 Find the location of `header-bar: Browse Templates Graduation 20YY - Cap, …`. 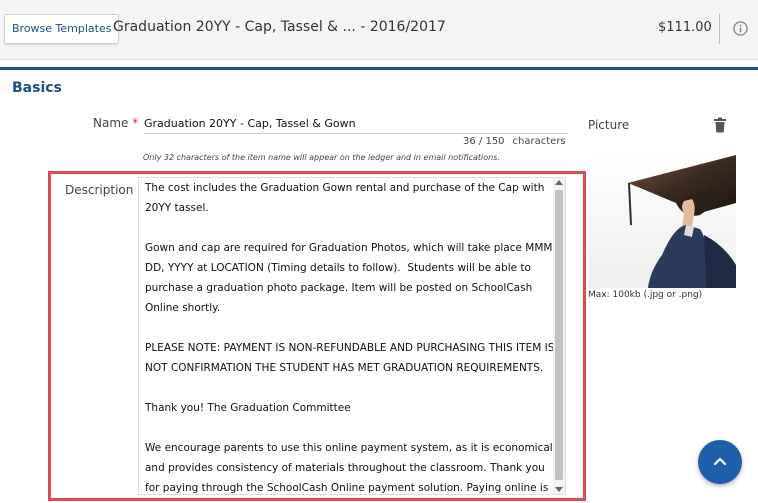

header-bar: Browse Templates Graduation 20YY - Cap, … is located at coordinates (379, 30).